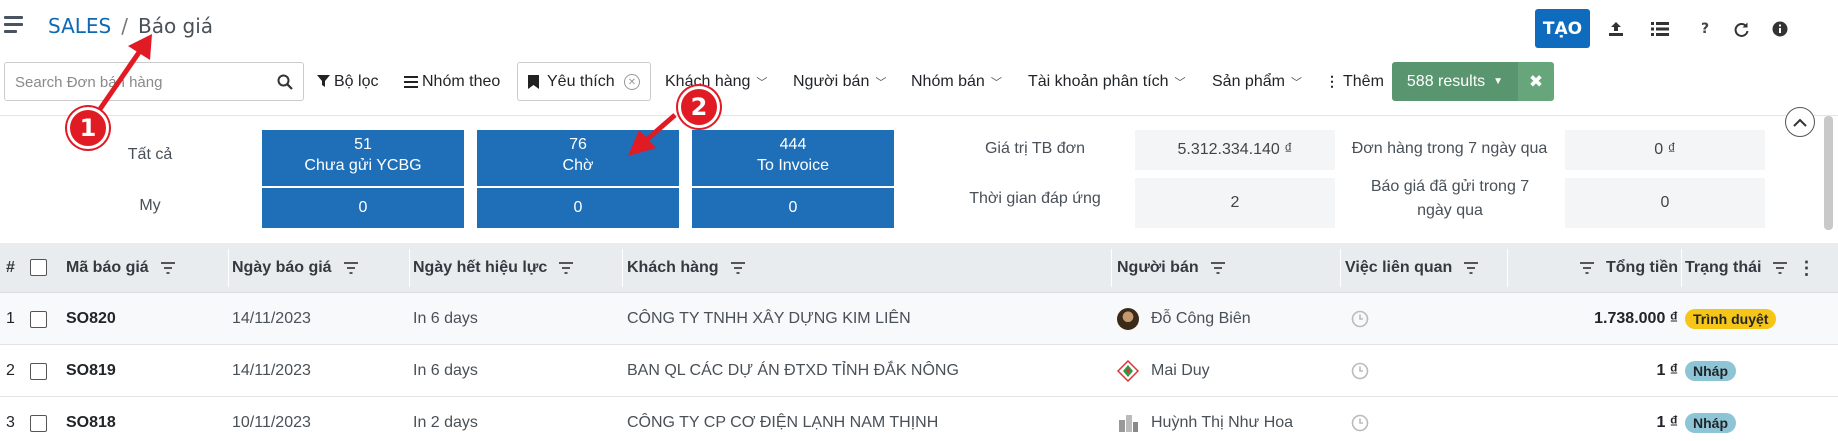 This screenshot has width=1838, height=441. I want to click on annotation-marker-1: 1, so click(88, 128).